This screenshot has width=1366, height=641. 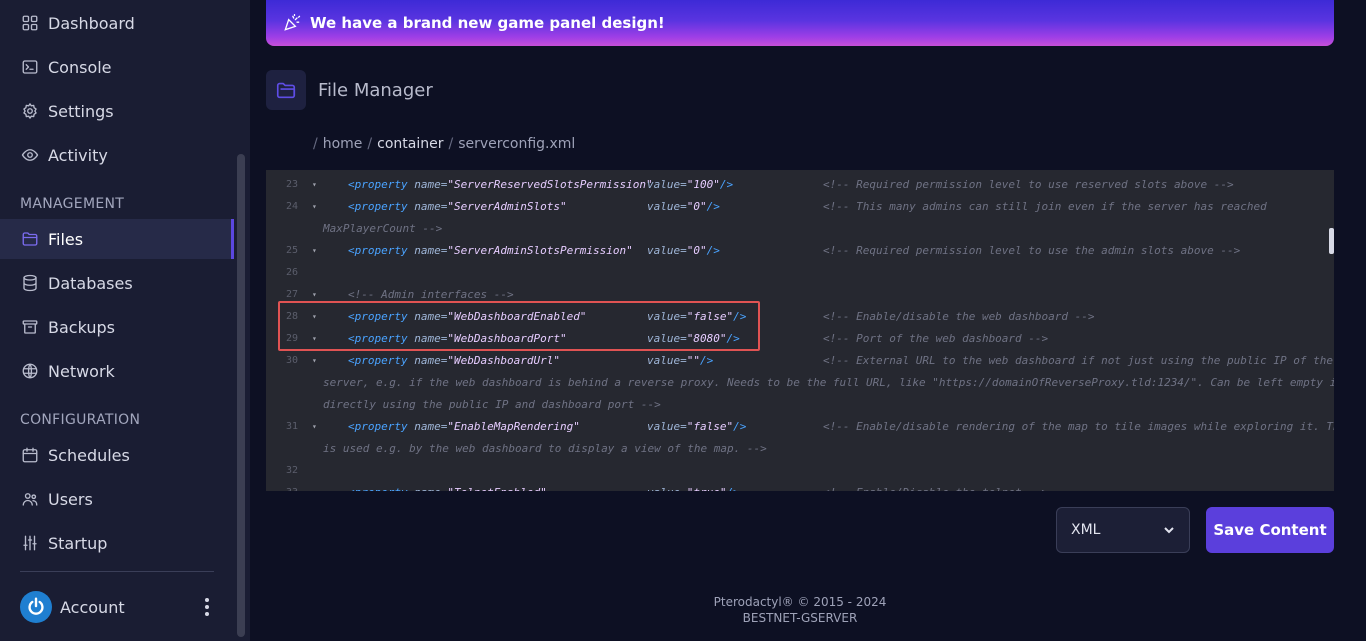 What do you see at coordinates (291, 206) in the screenshot?
I see `line-number: 24` at bounding box center [291, 206].